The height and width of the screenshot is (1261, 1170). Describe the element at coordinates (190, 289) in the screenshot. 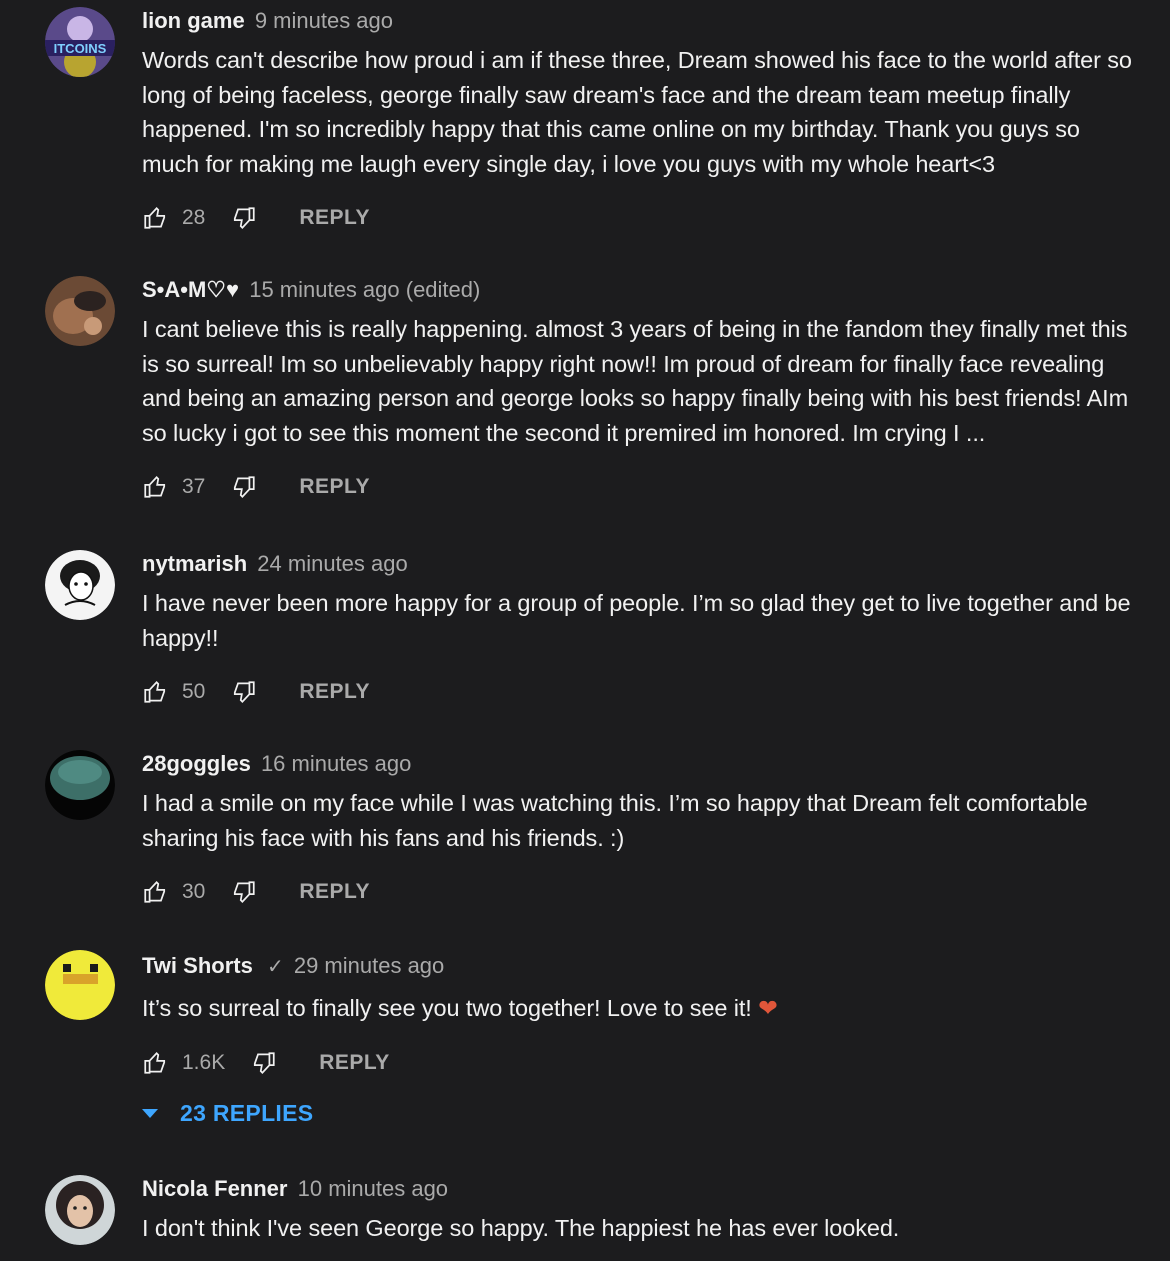

I see `author-name: S•A•M♡♥` at that location.